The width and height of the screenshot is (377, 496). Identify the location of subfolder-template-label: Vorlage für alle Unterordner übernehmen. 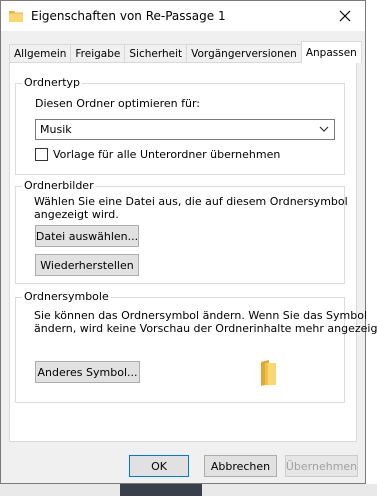
(167, 154).